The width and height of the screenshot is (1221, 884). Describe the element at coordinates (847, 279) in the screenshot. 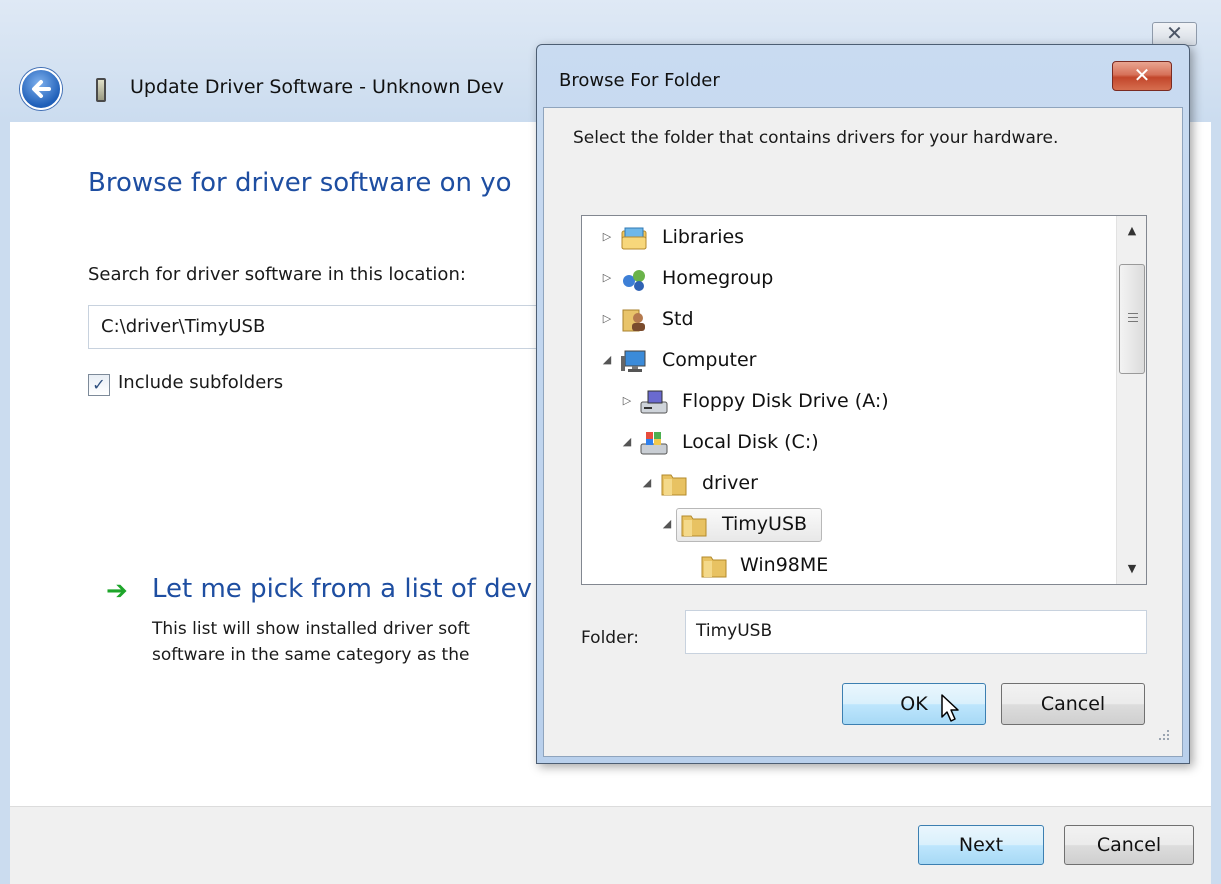

I see `tree-item-homegroup: ▷ Homegroup` at that location.